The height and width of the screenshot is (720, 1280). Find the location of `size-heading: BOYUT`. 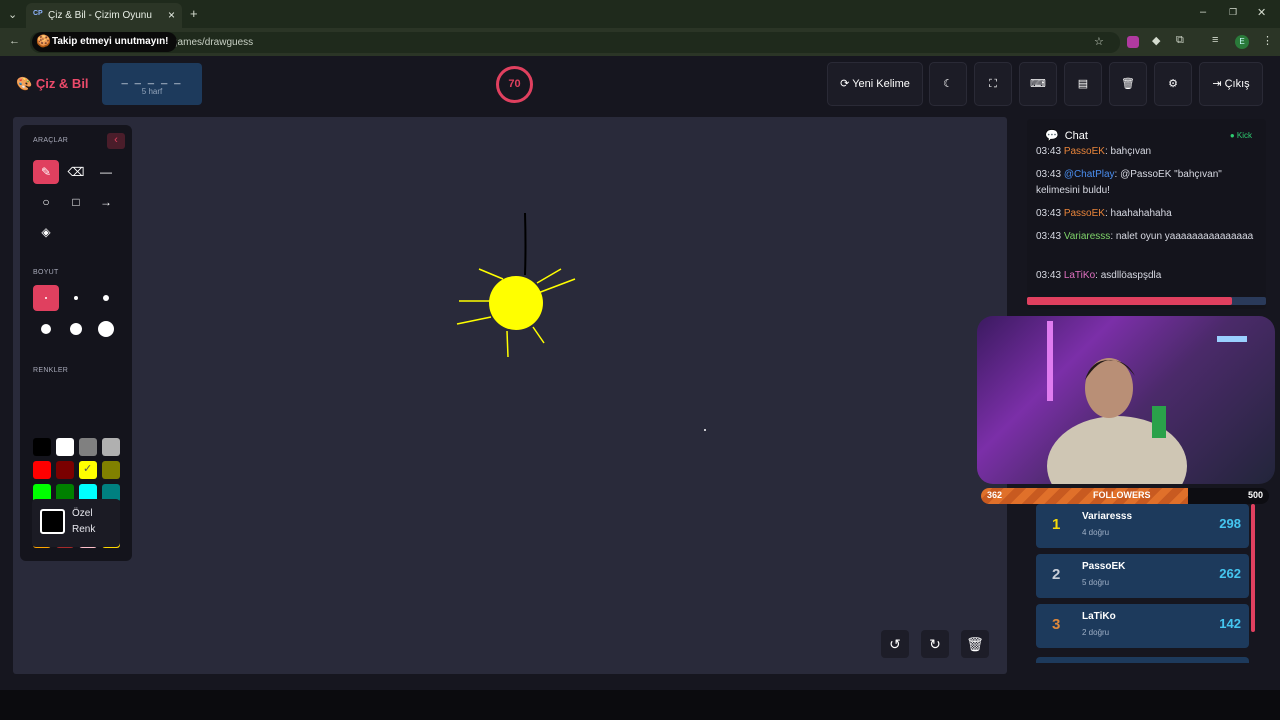

size-heading: BOYUT is located at coordinates (46, 272).